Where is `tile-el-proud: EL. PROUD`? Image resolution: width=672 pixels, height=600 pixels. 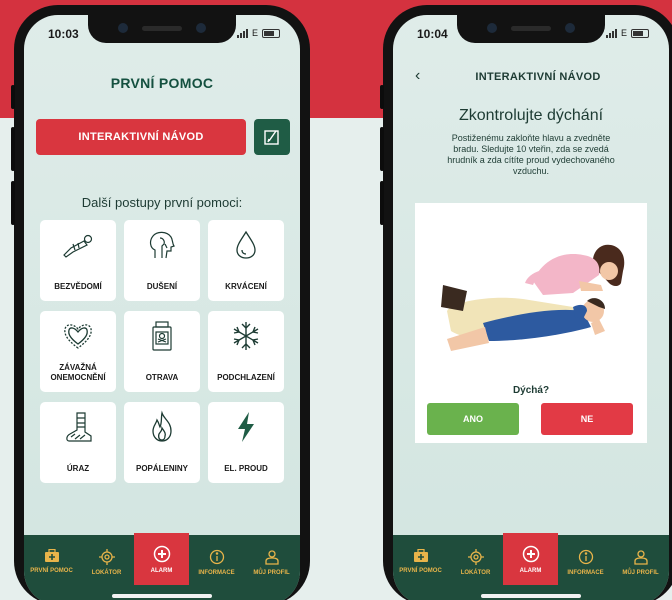
tile-el-proud: EL. PROUD is located at coordinates (246, 442).